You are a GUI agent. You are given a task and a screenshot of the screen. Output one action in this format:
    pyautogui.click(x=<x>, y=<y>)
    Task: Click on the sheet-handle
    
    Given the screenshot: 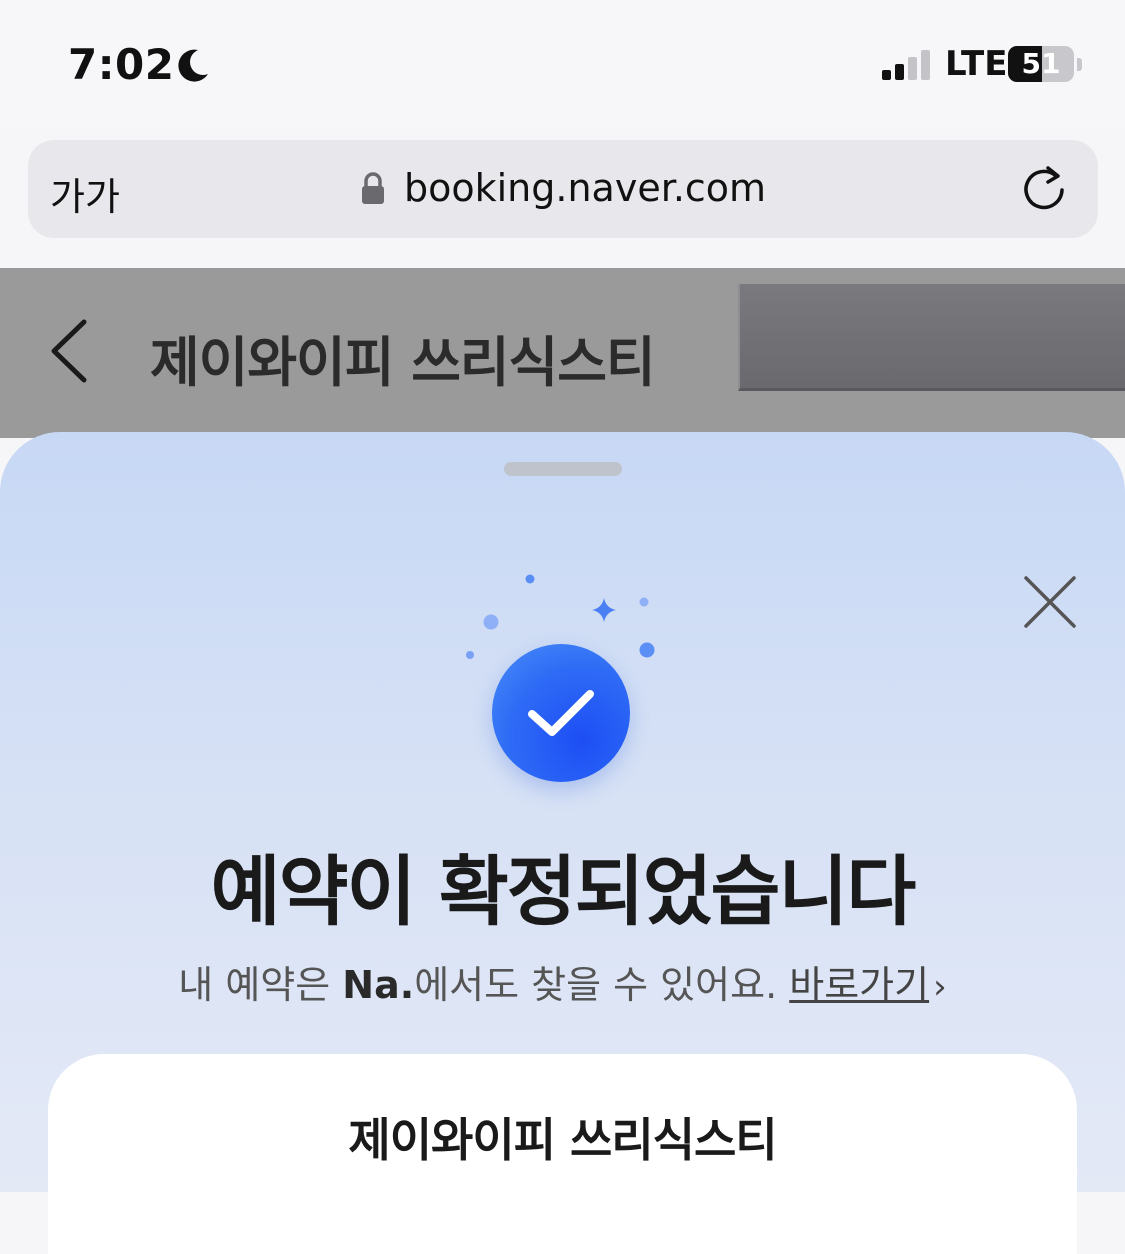 What is the action you would take?
    pyautogui.click(x=563, y=469)
    